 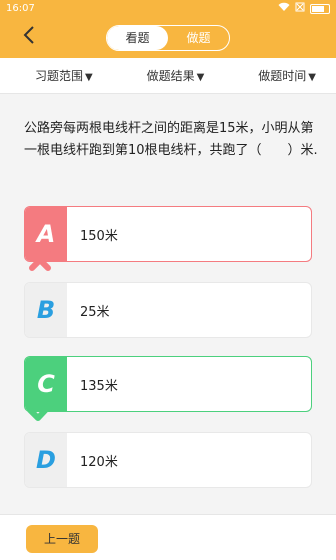 I want to click on view-toggle: 看题 做题, so click(x=168, y=38).